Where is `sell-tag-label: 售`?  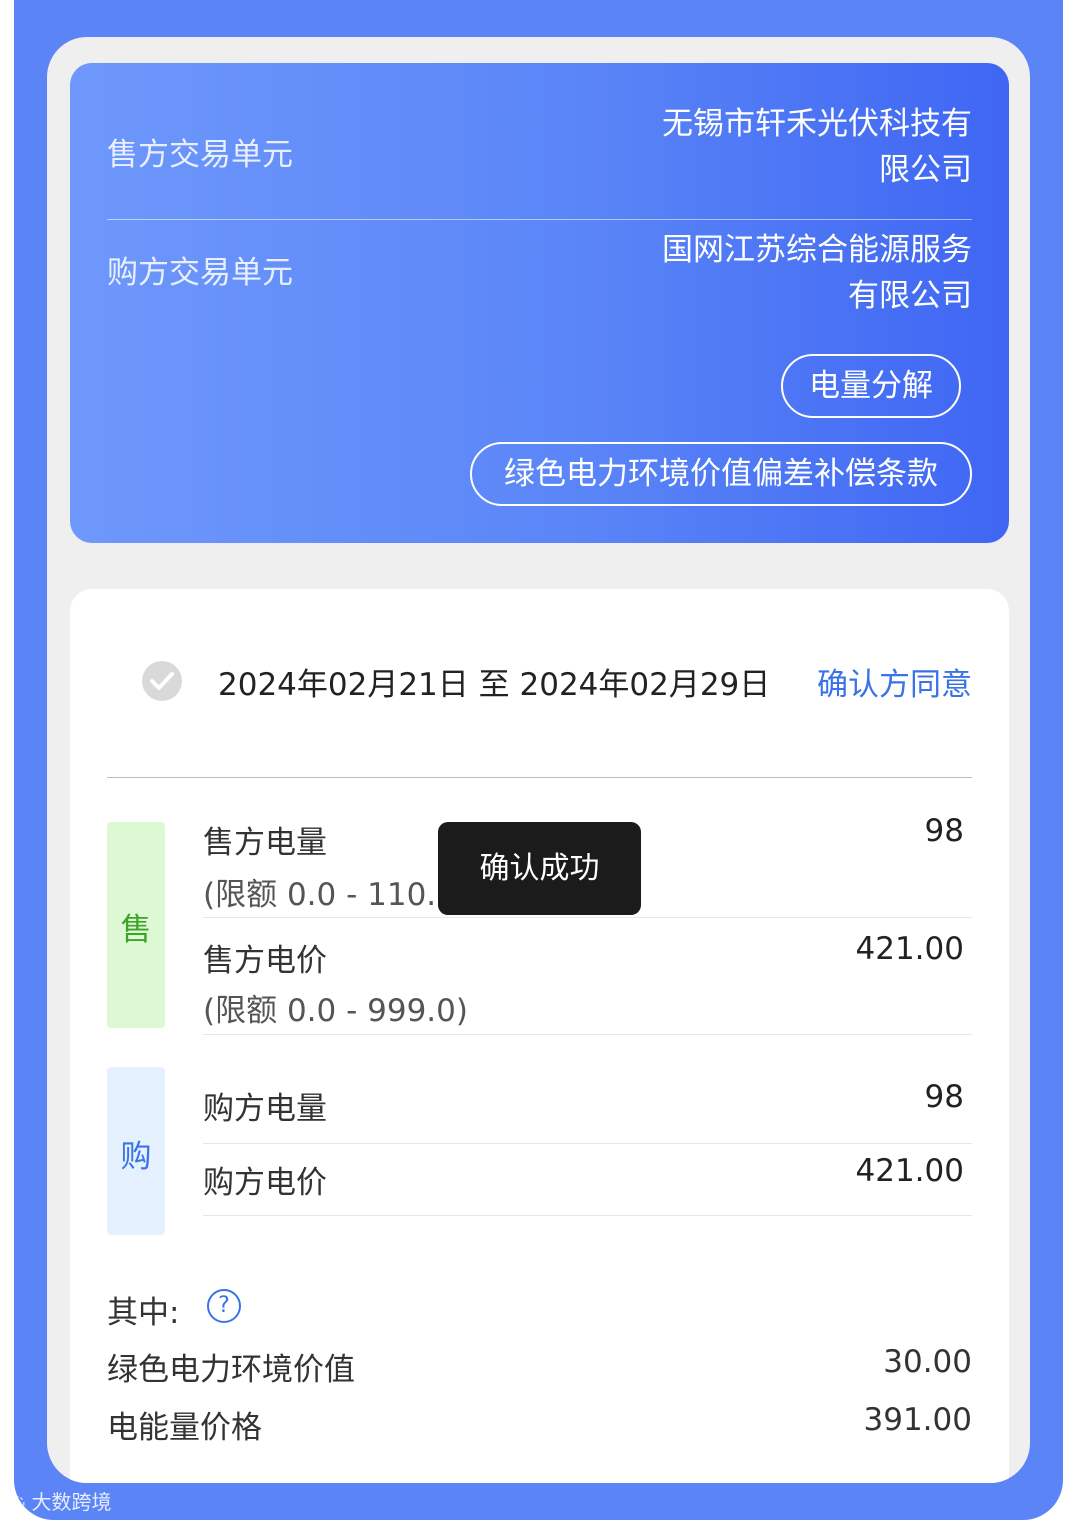 sell-tag-label: 售 is located at coordinates (136, 930).